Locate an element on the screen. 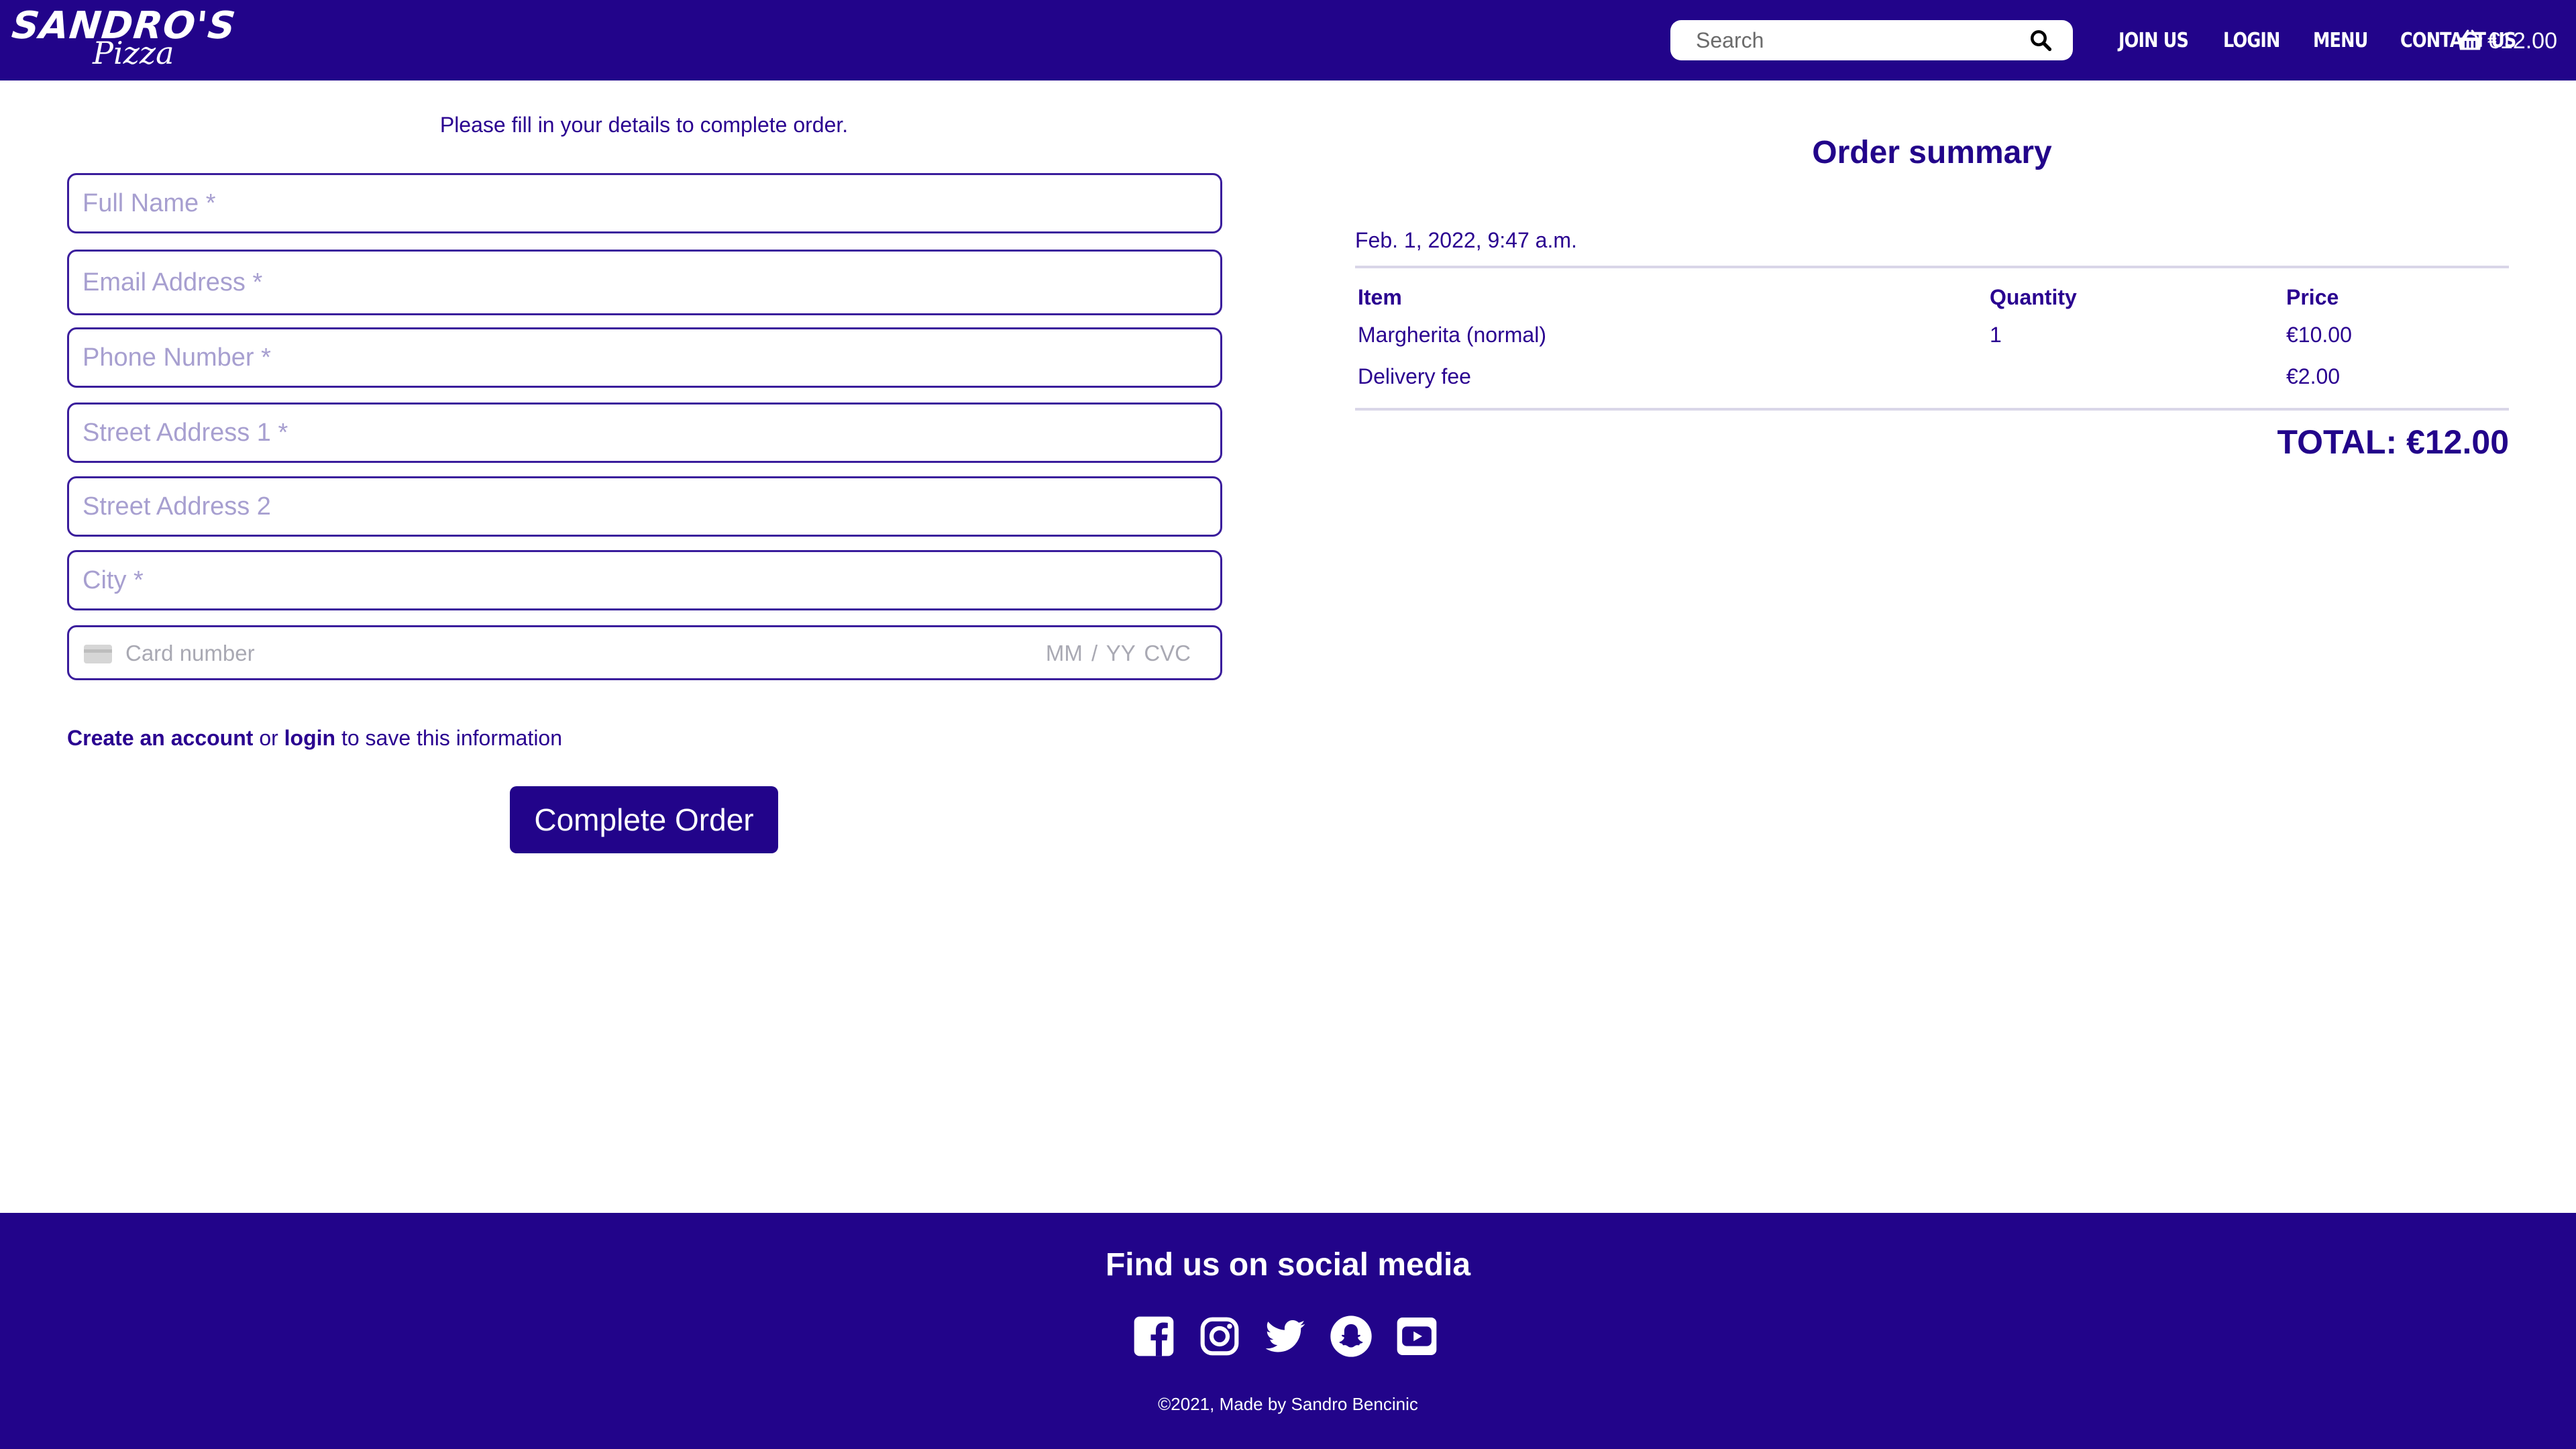 This screenshot has width=2576, height=1449. search-button is located at coordinates (2041, 40).